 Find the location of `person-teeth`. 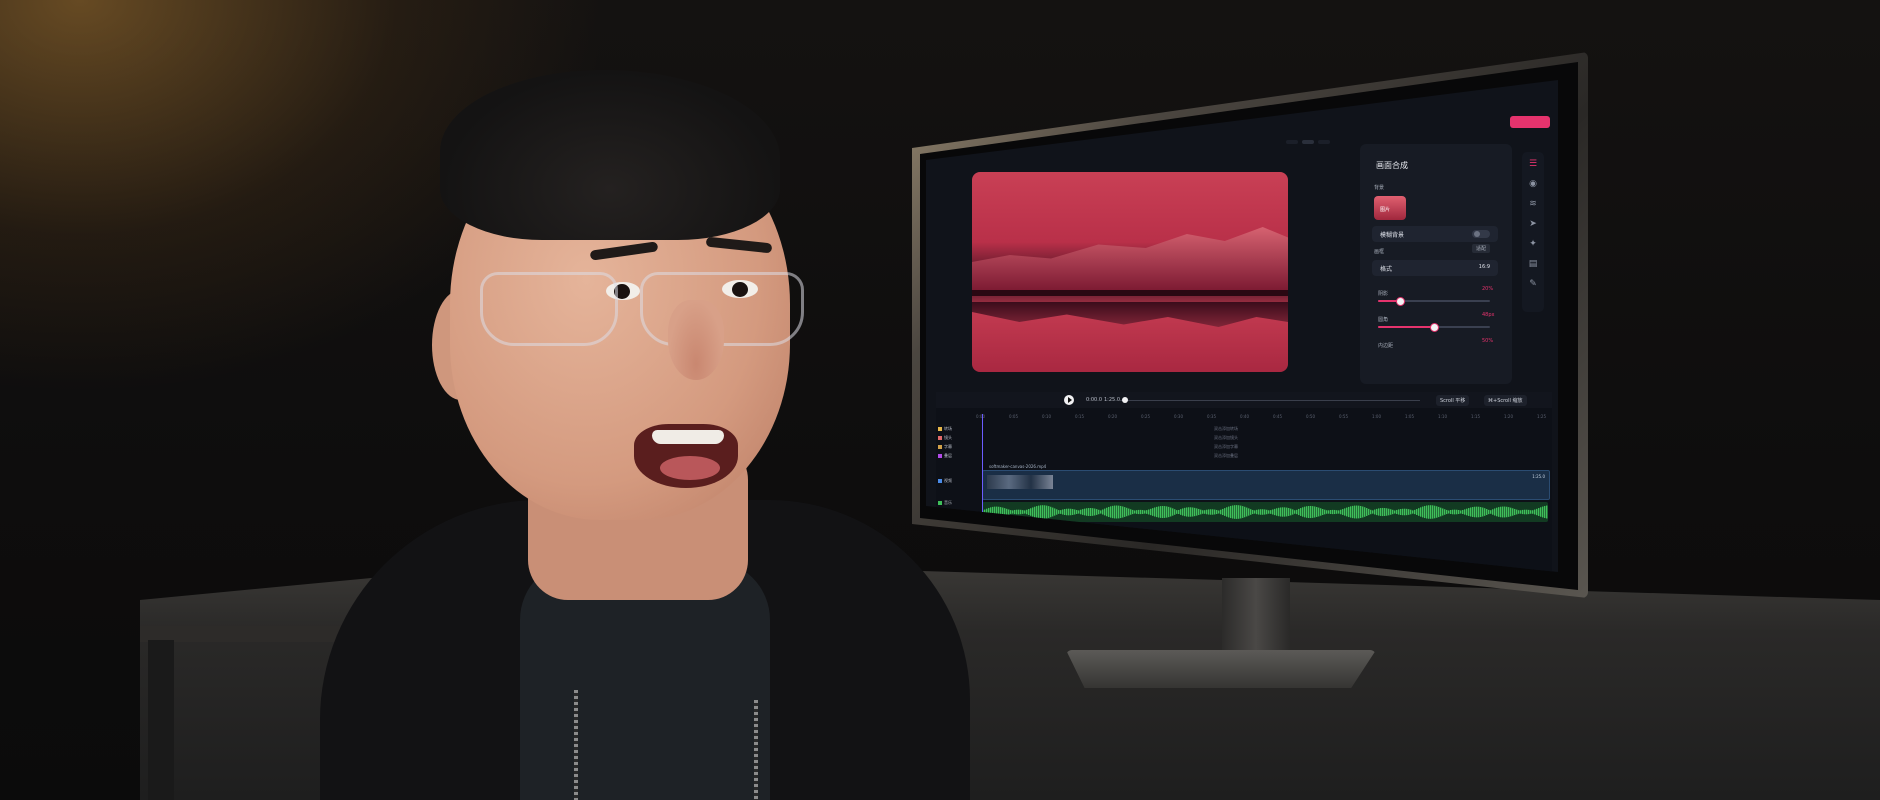

person-teeth is located at coordinates (688, 437).